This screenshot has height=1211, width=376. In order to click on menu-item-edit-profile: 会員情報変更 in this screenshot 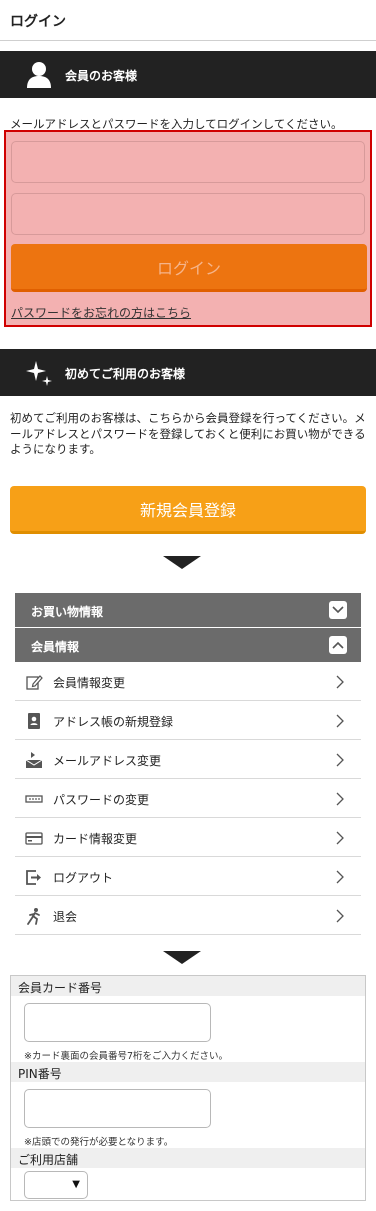, I will do `click(188, 681)`.